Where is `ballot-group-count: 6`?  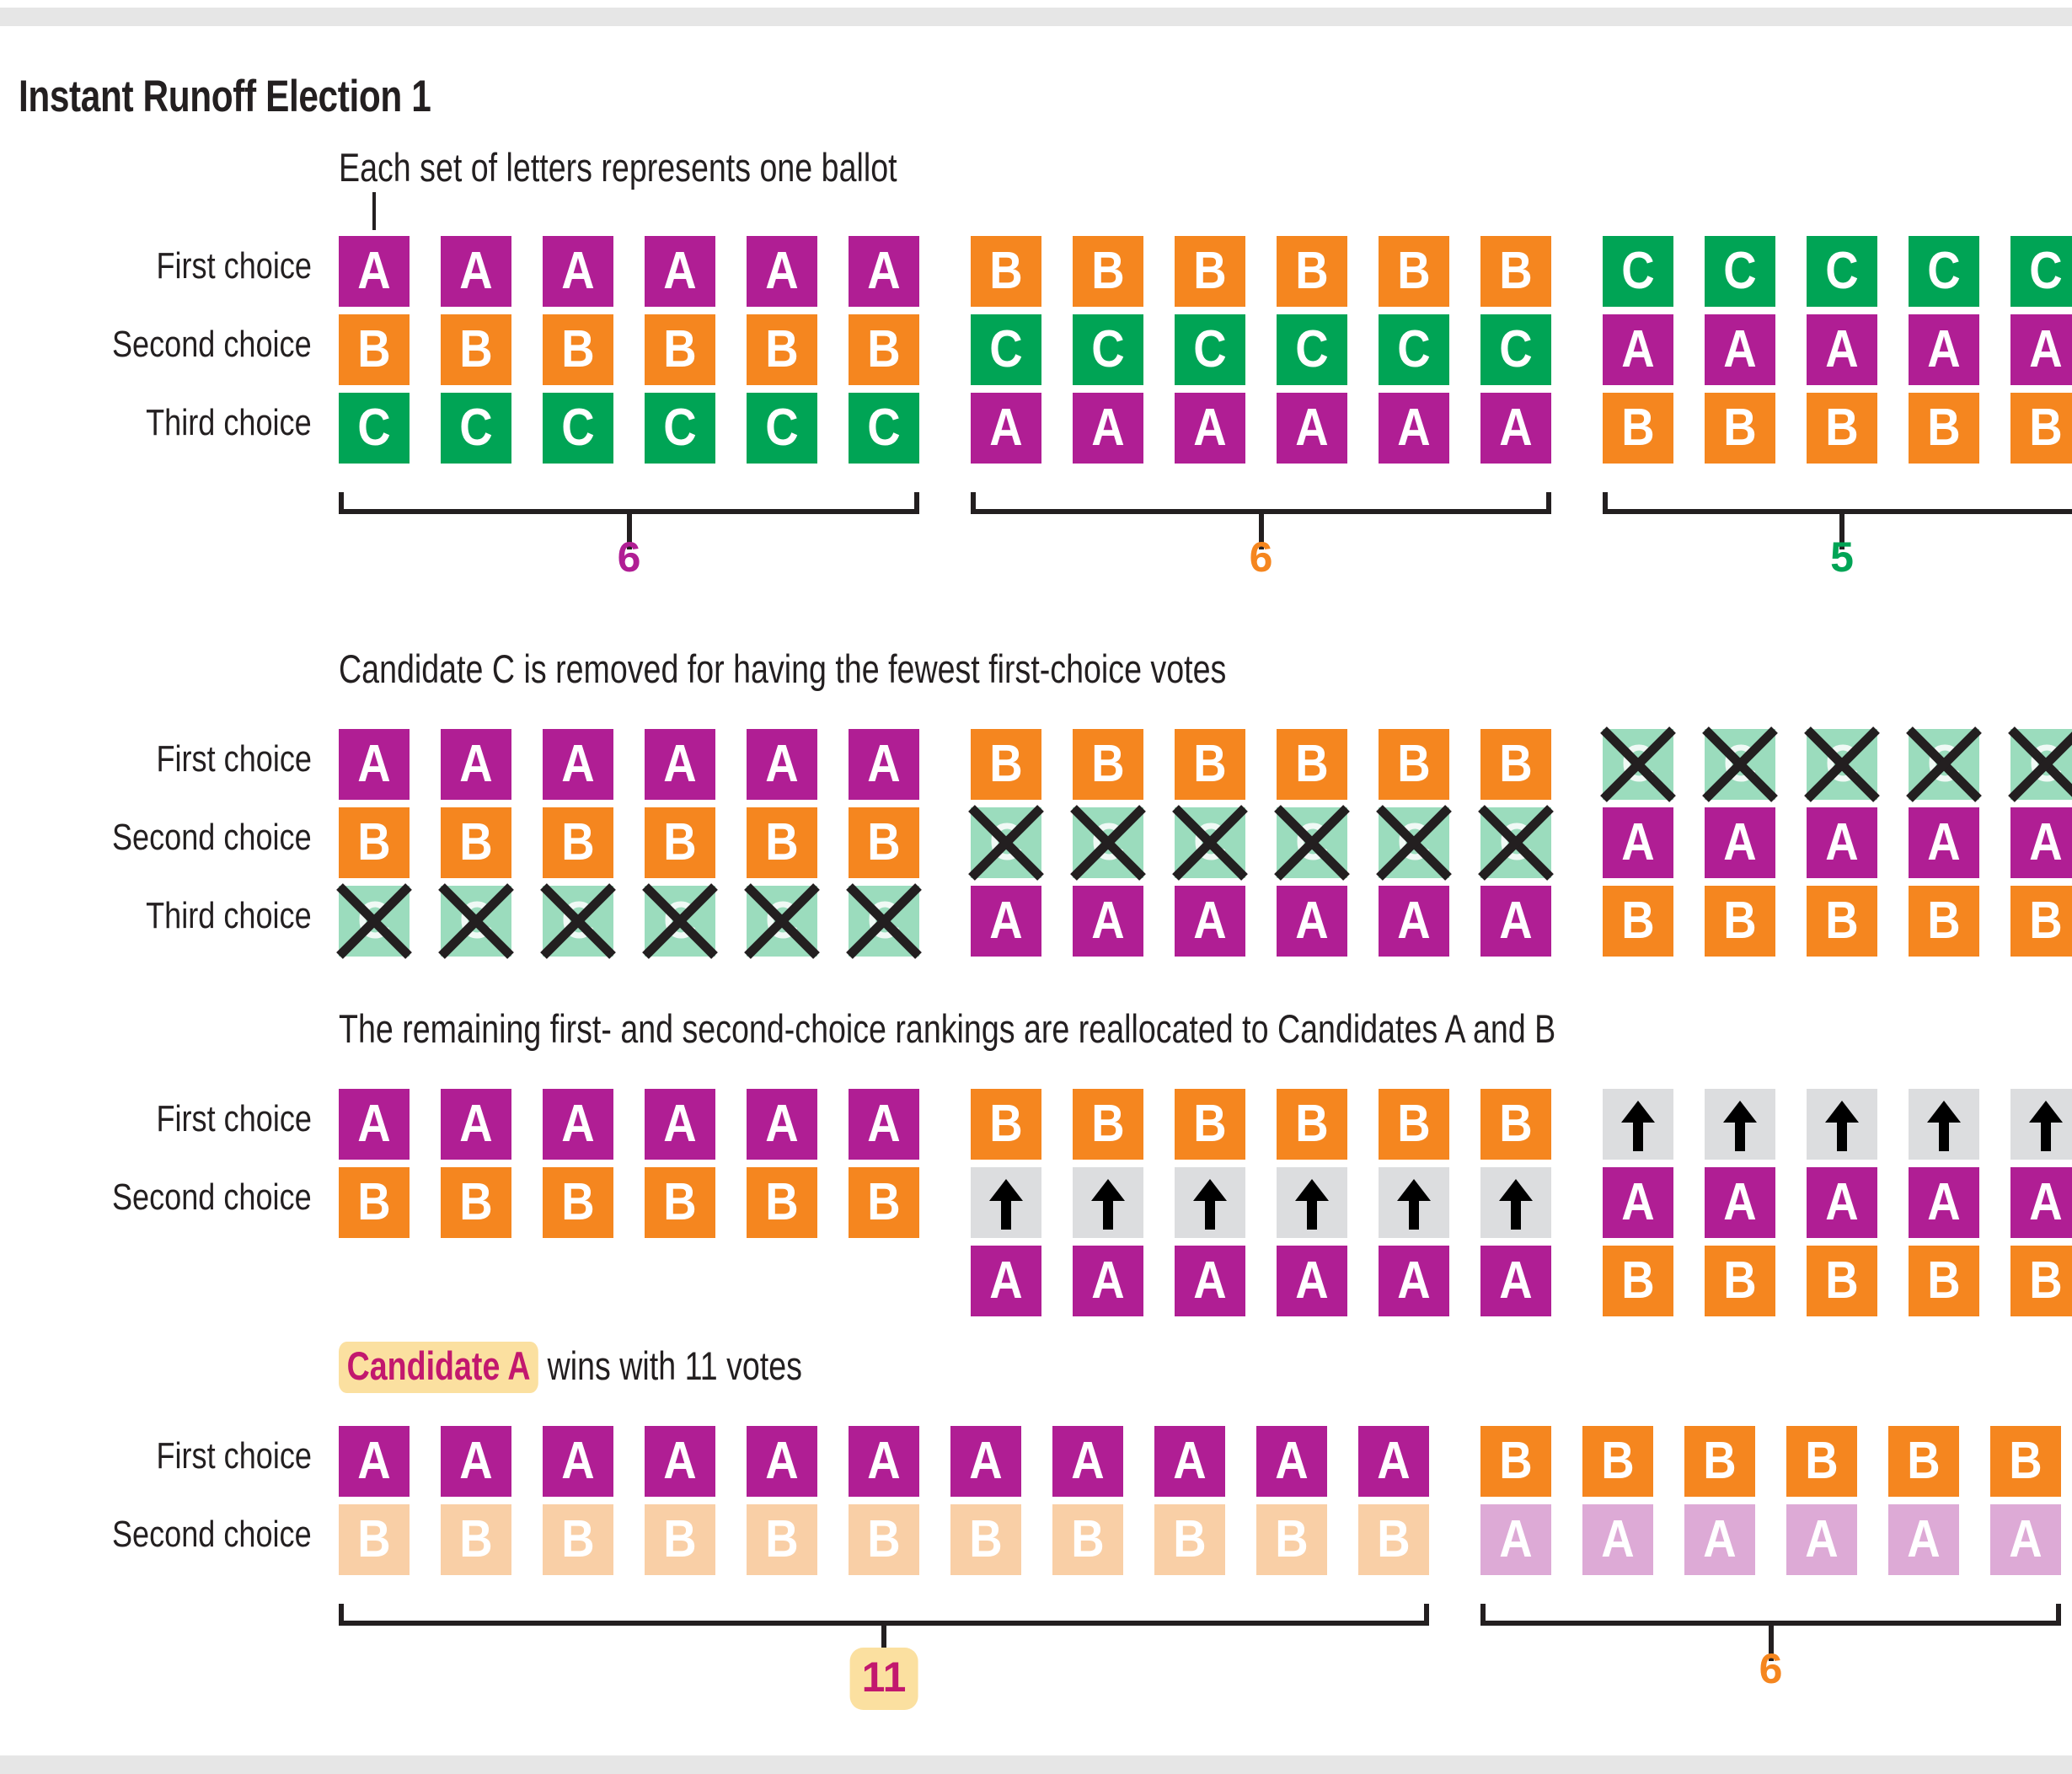 ballot-group-count: 6 is located at coordinates (1261, 557).